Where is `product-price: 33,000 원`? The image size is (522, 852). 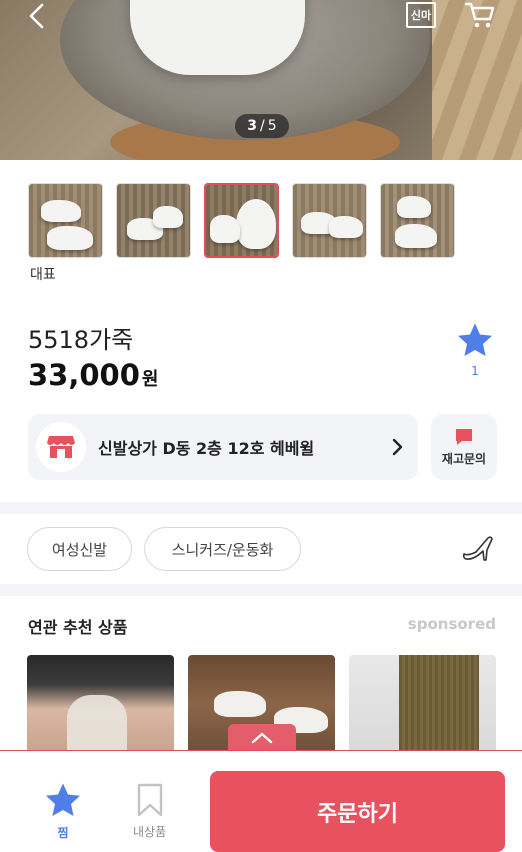 product-price: 33,000 원 is located at coordinates (93, 375).